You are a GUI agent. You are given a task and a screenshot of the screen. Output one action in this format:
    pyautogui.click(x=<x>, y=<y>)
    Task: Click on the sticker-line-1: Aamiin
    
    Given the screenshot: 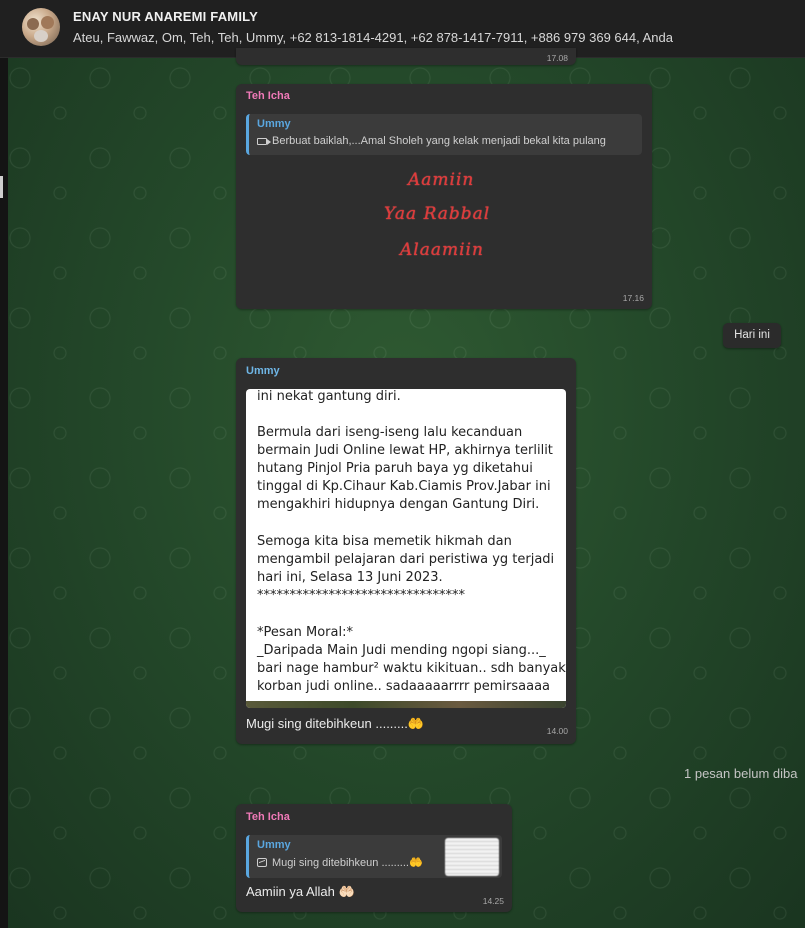 What is the action you would take?
    pyautogui.click(x=441, y=180)
    